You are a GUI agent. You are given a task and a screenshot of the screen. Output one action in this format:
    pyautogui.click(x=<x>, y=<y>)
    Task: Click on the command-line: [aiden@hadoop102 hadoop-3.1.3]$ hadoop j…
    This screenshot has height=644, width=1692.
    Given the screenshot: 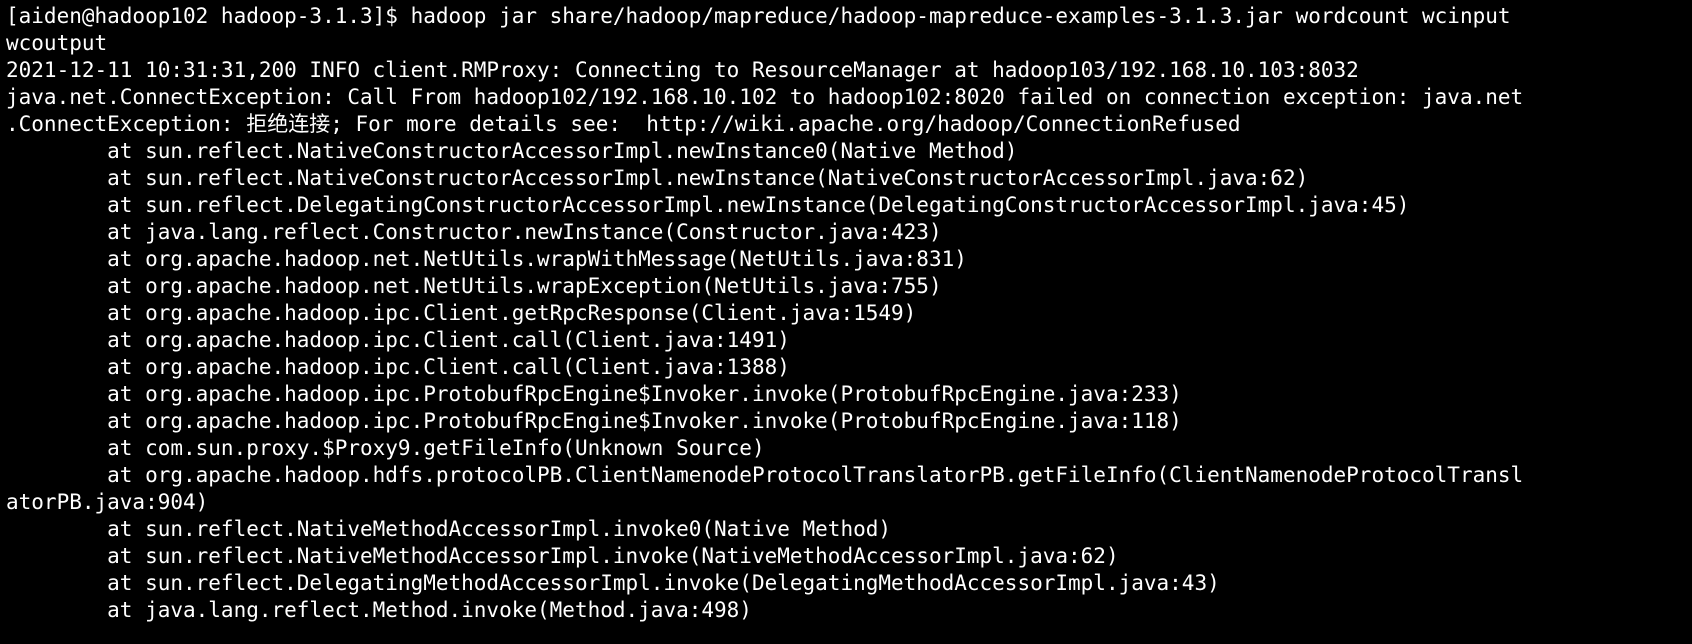 What is the action you would take?
    pyautogui.click(x=758, y=16)
    